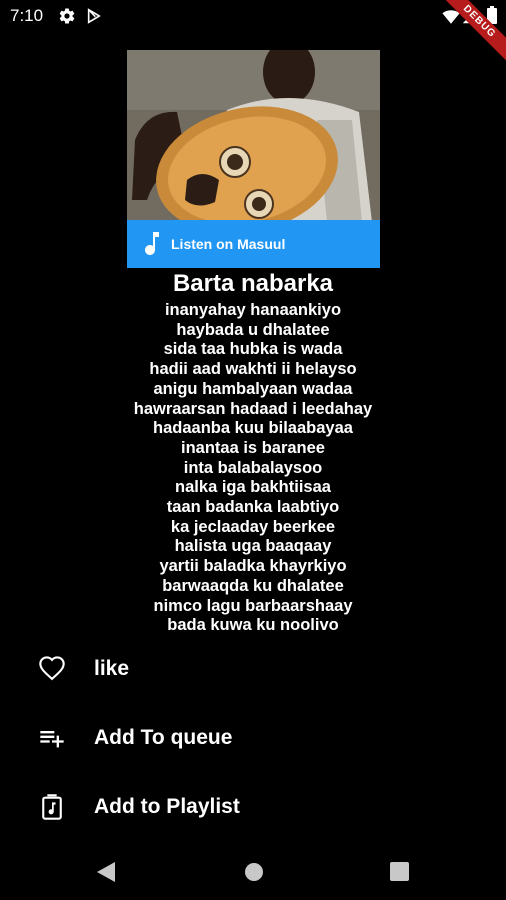 This screenshot has height=900, width=506. I want to click on debug-label: DEBUG, so click(470, 33).